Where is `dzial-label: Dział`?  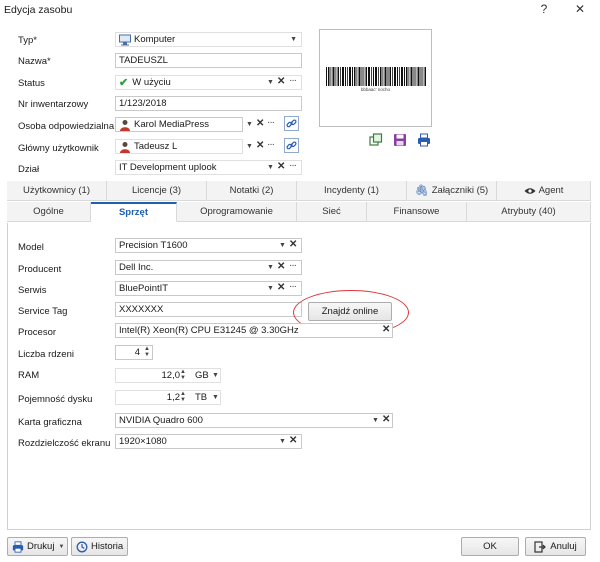
dzial-label: Dział is located at coordinates (29, 169).